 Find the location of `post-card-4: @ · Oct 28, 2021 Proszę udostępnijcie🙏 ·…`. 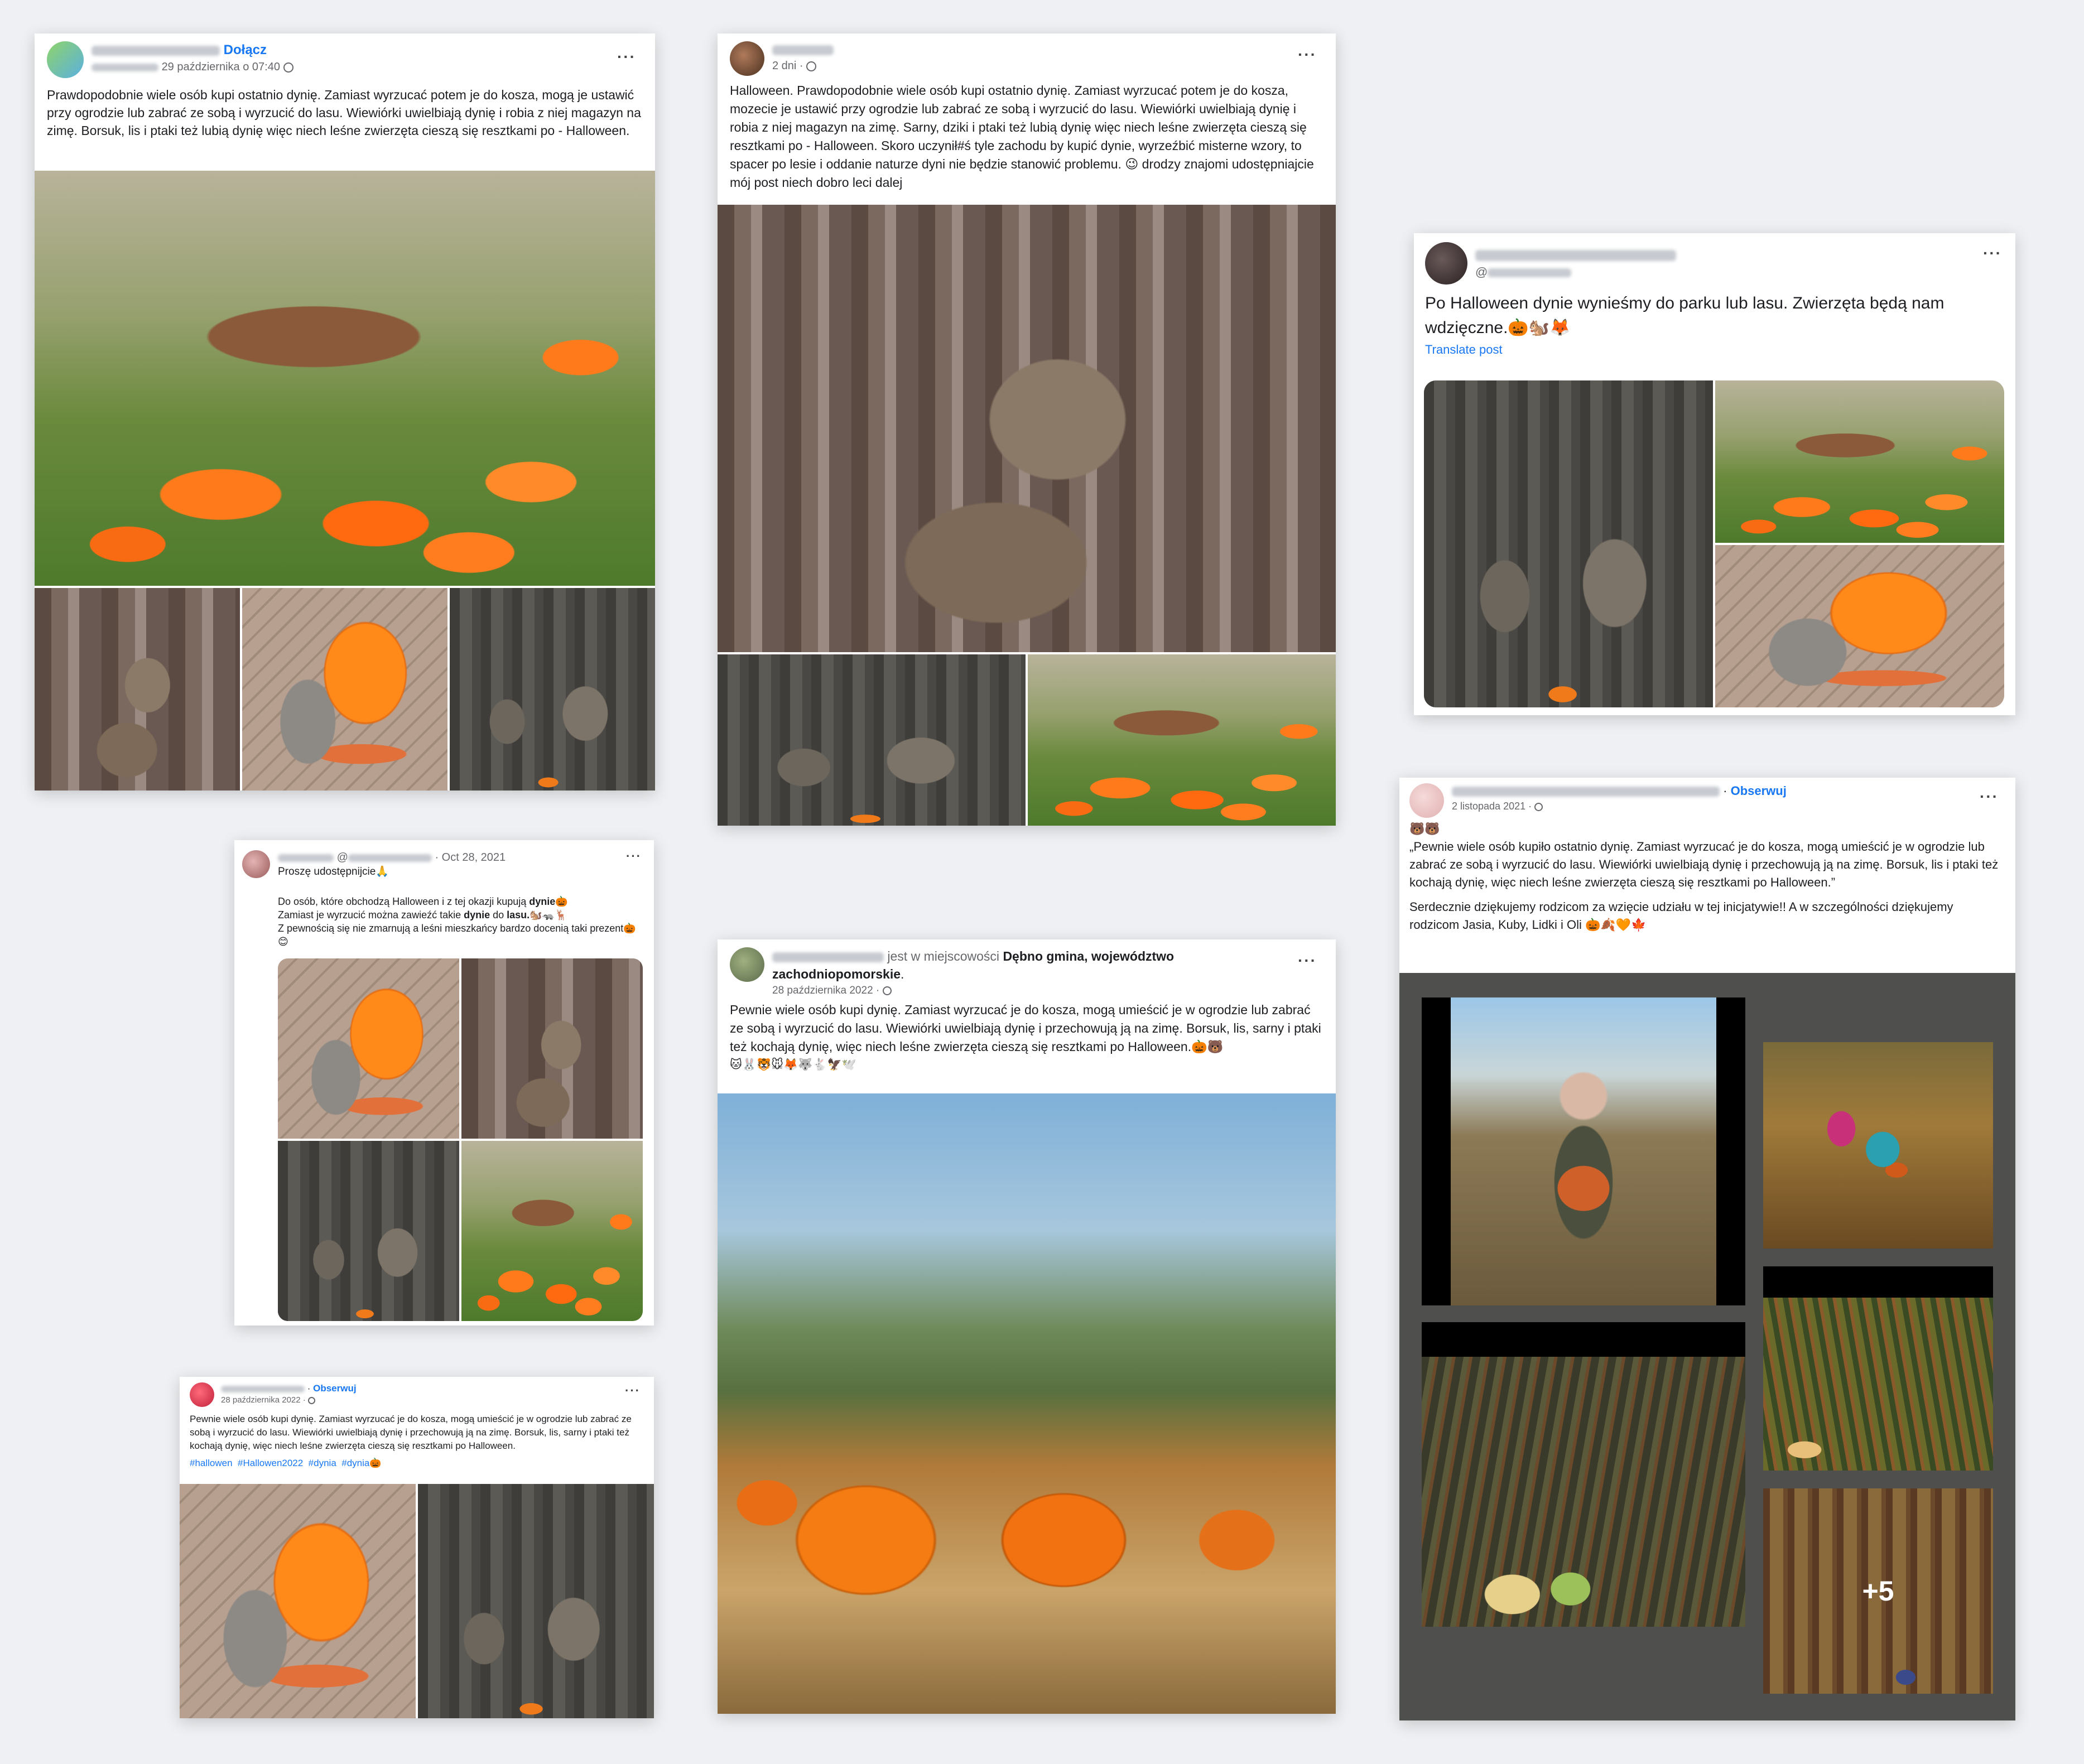

post-card-4: @ · Oct 28, 2021 Proszę udostępnijcie🙏 ·… is located at coordinates (444, 1083).